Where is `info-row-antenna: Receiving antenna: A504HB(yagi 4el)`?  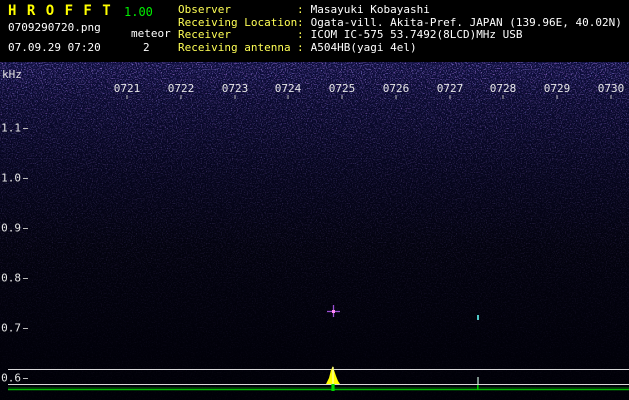 info-row-antenna: Receiving antenna: A504HB(yagi 4el) is located at coordinates (400, 47).